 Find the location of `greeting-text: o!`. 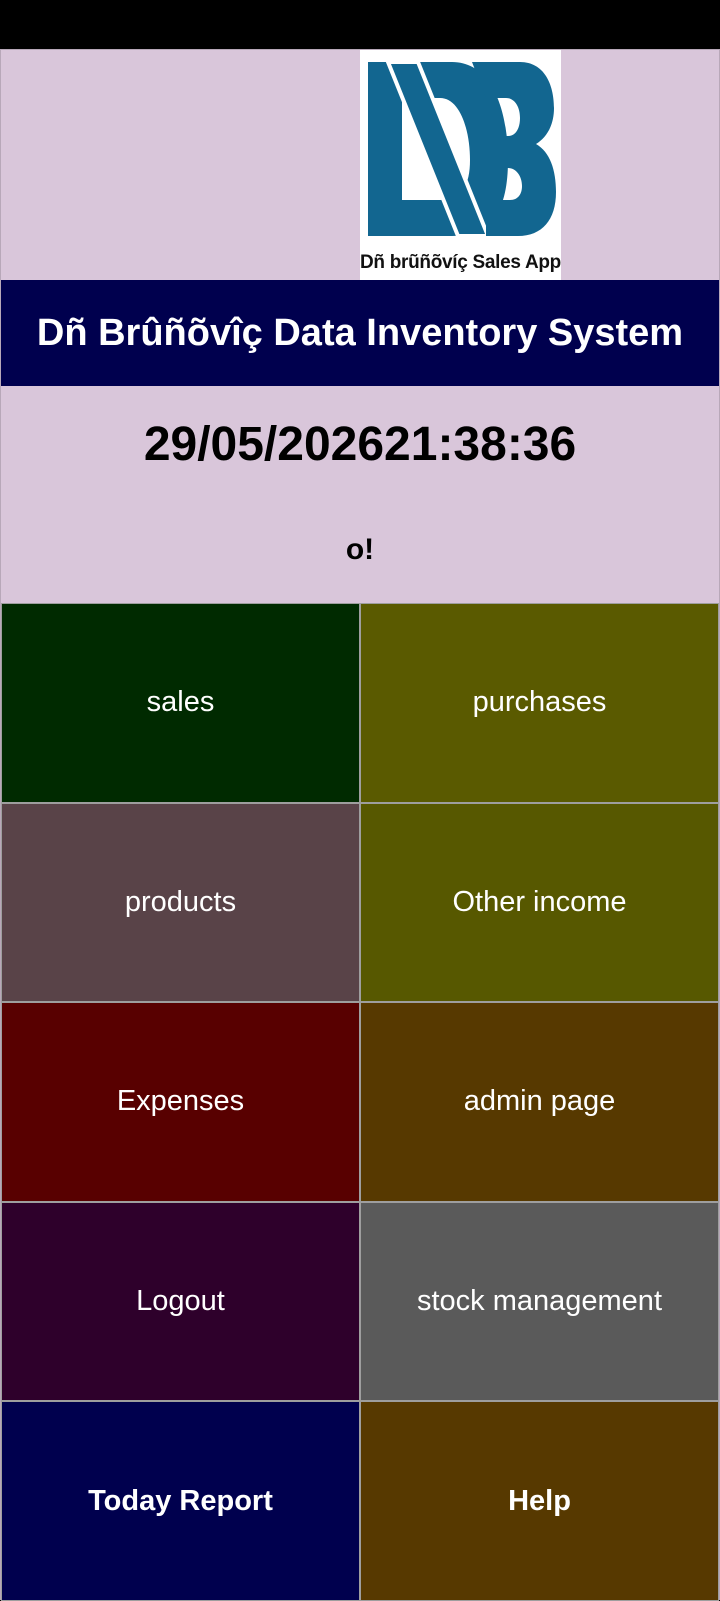

greeting-text: o! is located at coordinates (360, 549).